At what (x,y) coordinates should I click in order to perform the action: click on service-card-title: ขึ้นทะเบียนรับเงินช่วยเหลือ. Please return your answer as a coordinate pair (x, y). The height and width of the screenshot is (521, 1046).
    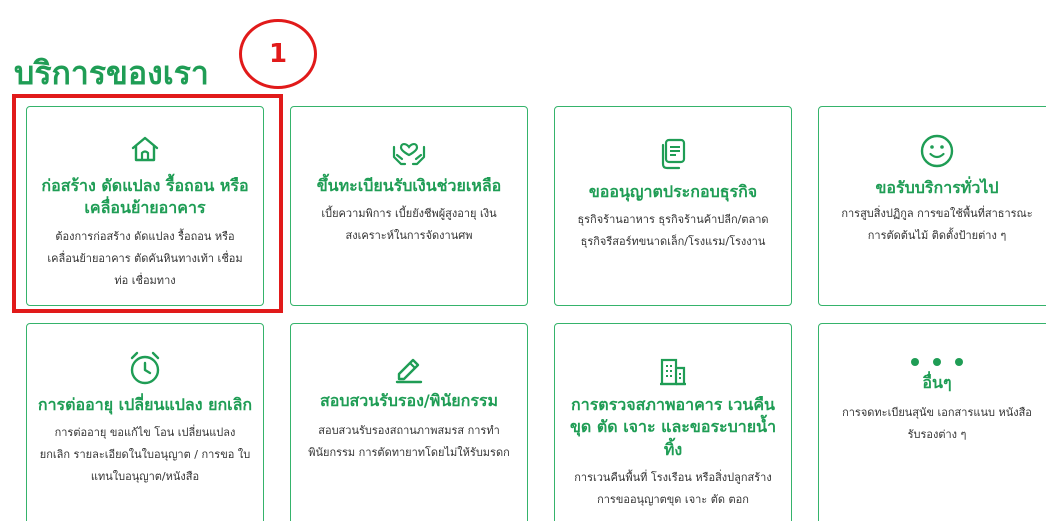
    Looking at the image, I should click on (409, 185).